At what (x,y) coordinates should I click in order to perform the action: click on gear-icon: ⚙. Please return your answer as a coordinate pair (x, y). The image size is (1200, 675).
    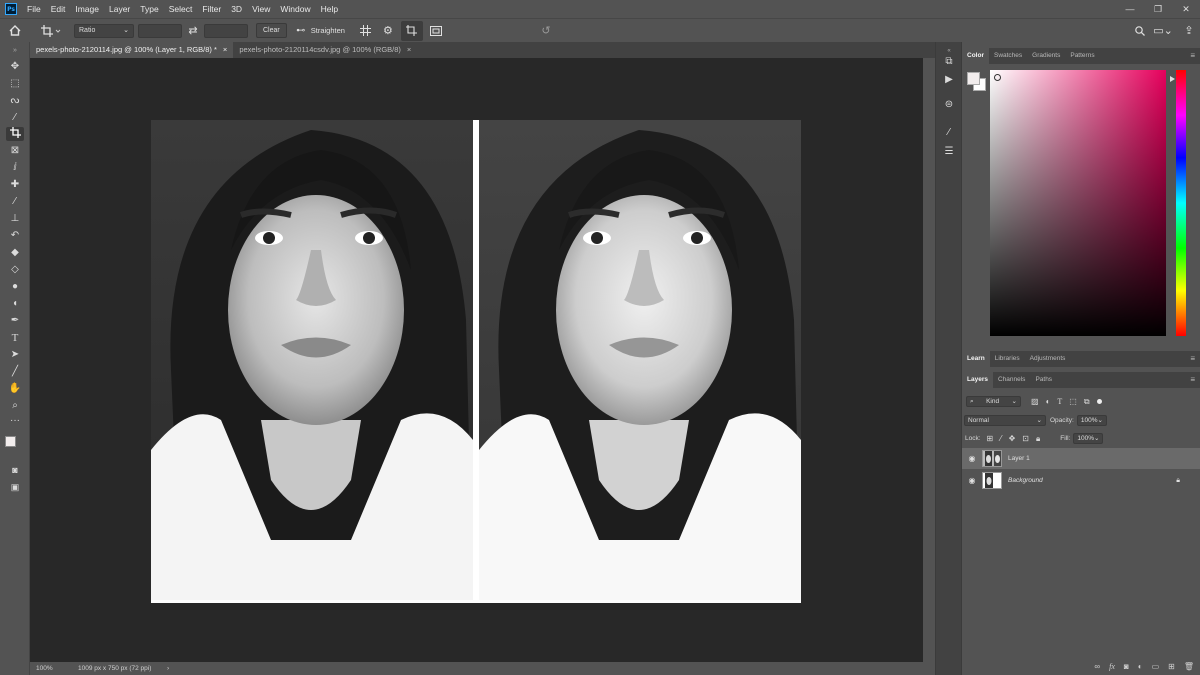
    Looking at the image, I should click on (388, 31).